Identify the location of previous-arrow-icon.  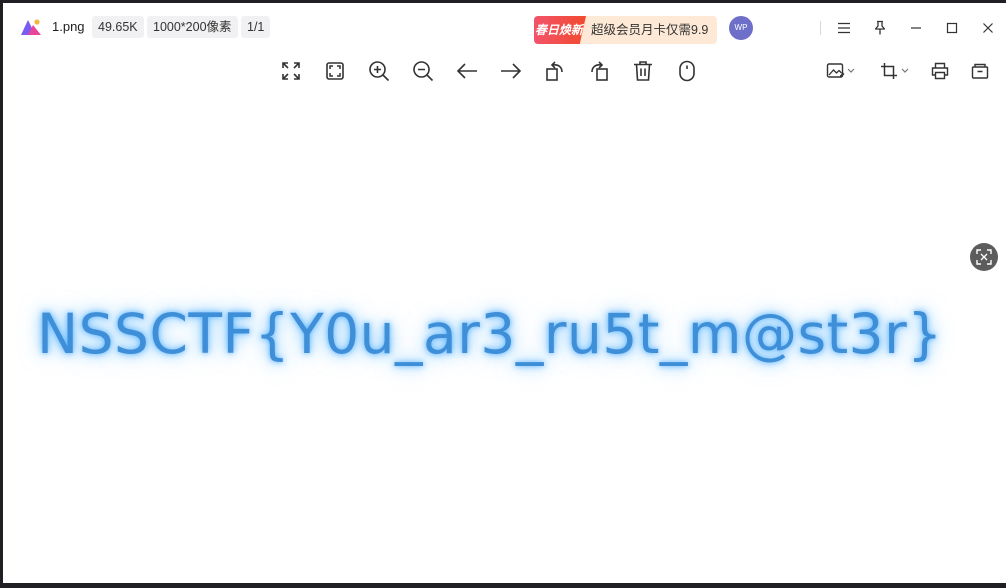
(466, 71).